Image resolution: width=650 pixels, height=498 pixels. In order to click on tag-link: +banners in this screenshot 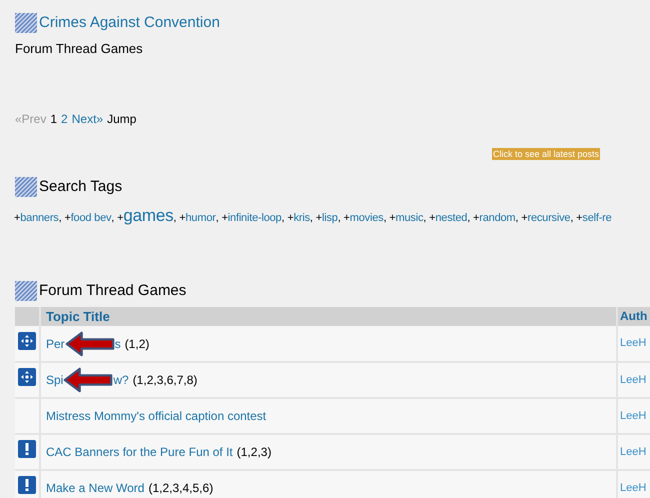, I will do `click(36, 218)`.